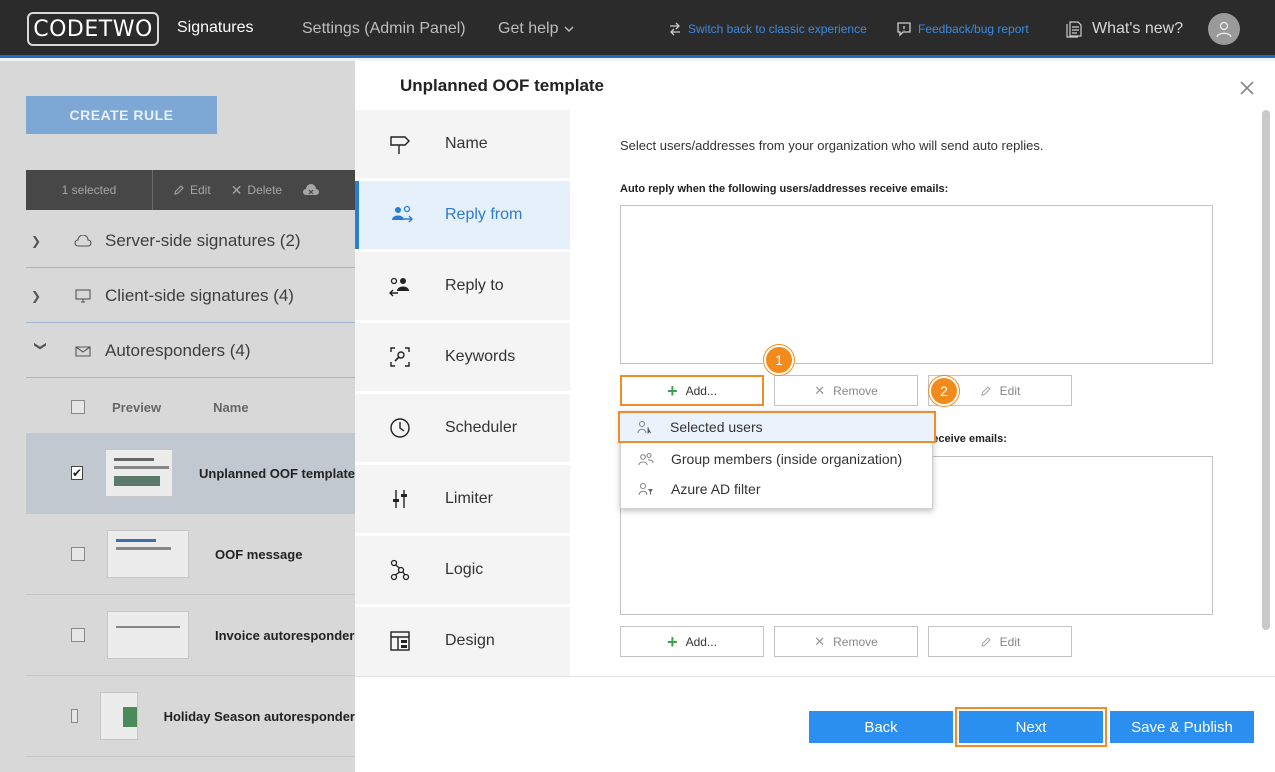 The image size is (1275, 772). I want to click on row-name: Holiday Season autoresponder, so click(259, 716).